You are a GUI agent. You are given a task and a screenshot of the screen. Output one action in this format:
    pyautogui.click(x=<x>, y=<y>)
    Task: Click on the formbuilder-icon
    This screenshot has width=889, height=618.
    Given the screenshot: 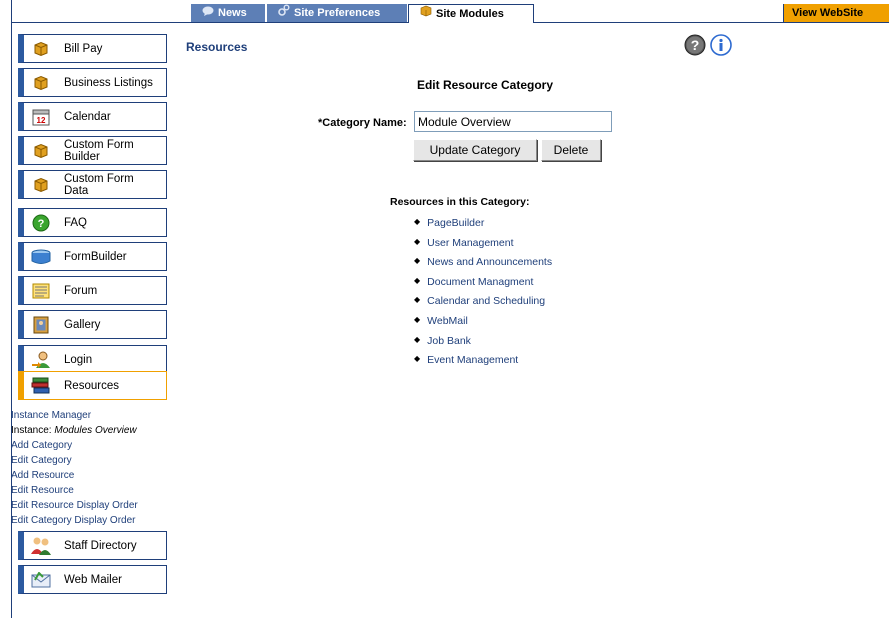 What is the action you would take?
    pyautogui.click(x=41, y=257)
    